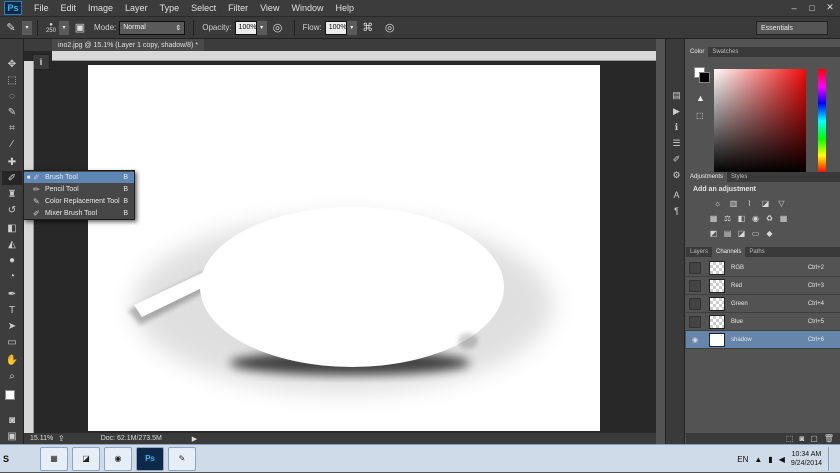 The width and height of the screenshot is (840, 473). Describe the element at coordinates (100, 8) in the screenshot. I see `menu-image: Image` at that location.